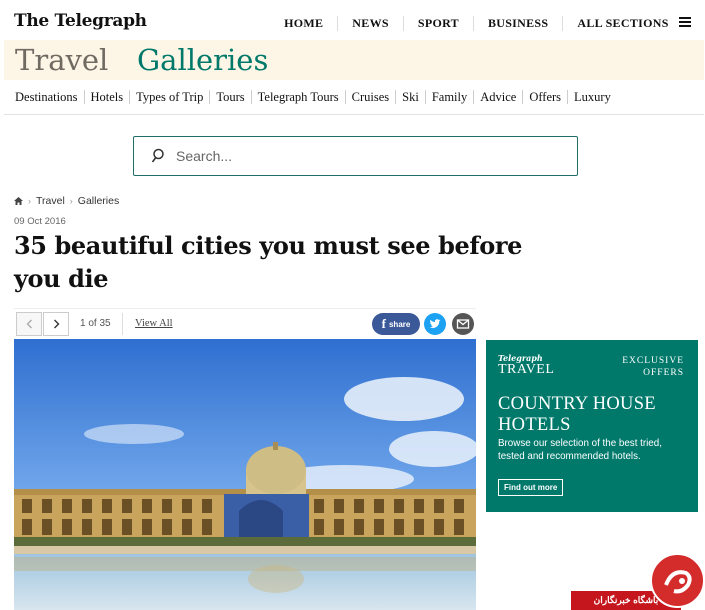  What do you see at coordinates (108, 97) in the screenshot?
I see `subnav-hotels: Hotels` at bounding box center [108, 97].